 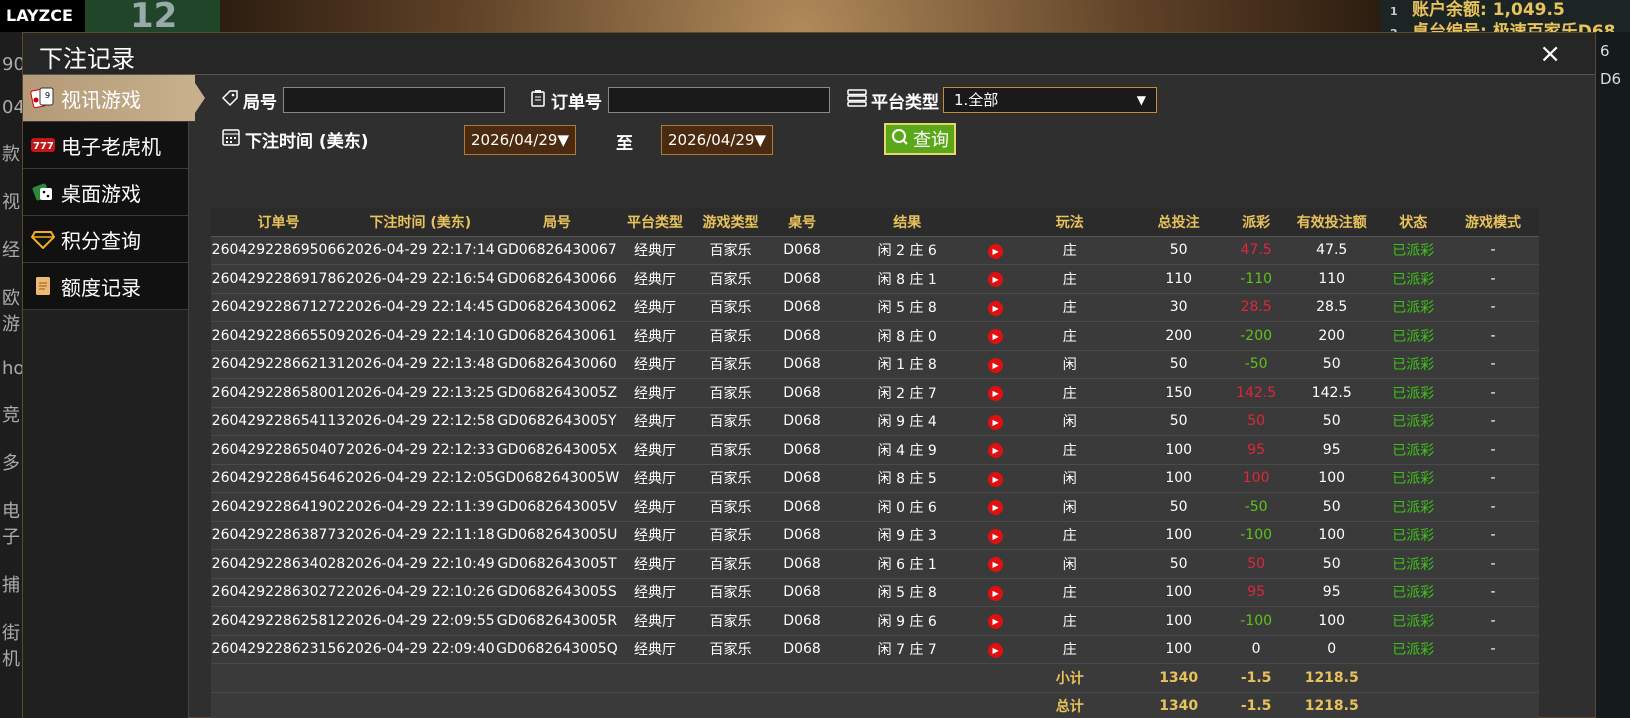 I want to click on col-platform: 平台类型, so click(x=655, y=222).